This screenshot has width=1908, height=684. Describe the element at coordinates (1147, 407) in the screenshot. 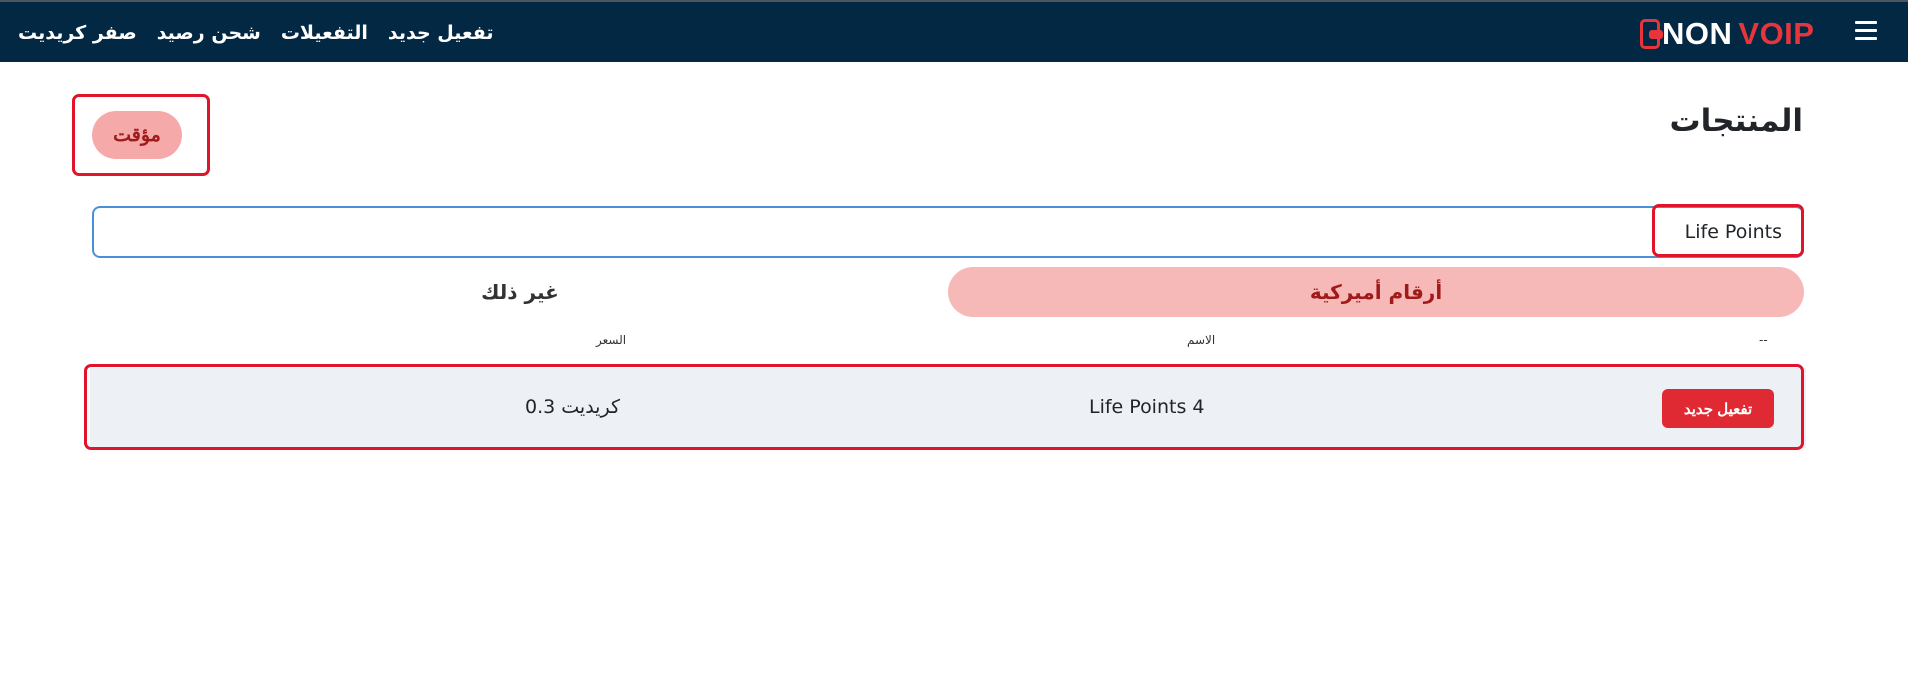

I see `row-name: Life Points 4` at that location.